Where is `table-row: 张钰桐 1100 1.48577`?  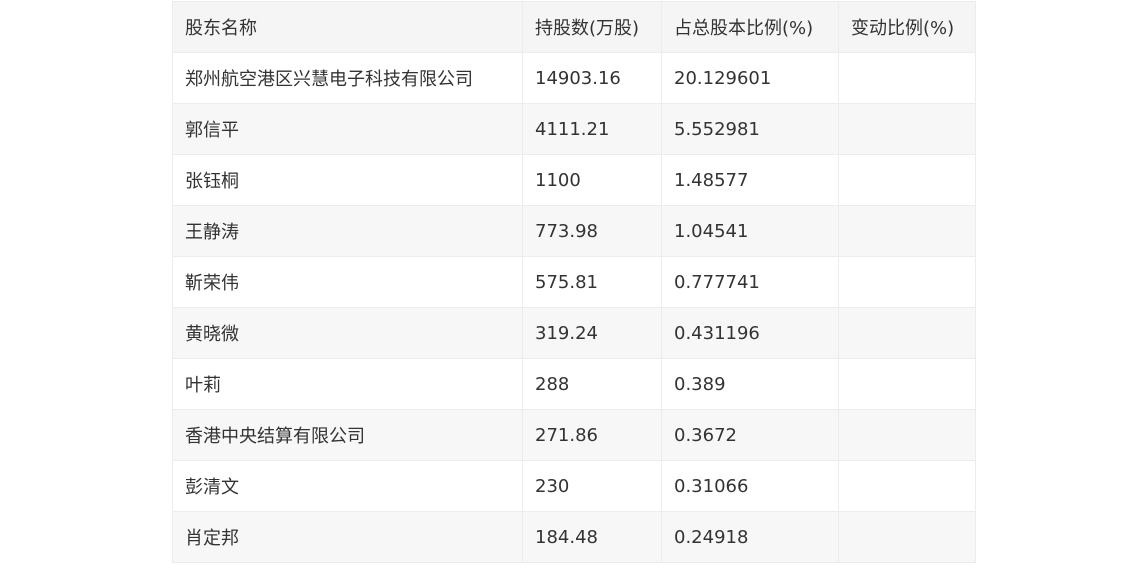
table-row: 张钰桐 1100 1.48577 is located at coordinates (574, 180).